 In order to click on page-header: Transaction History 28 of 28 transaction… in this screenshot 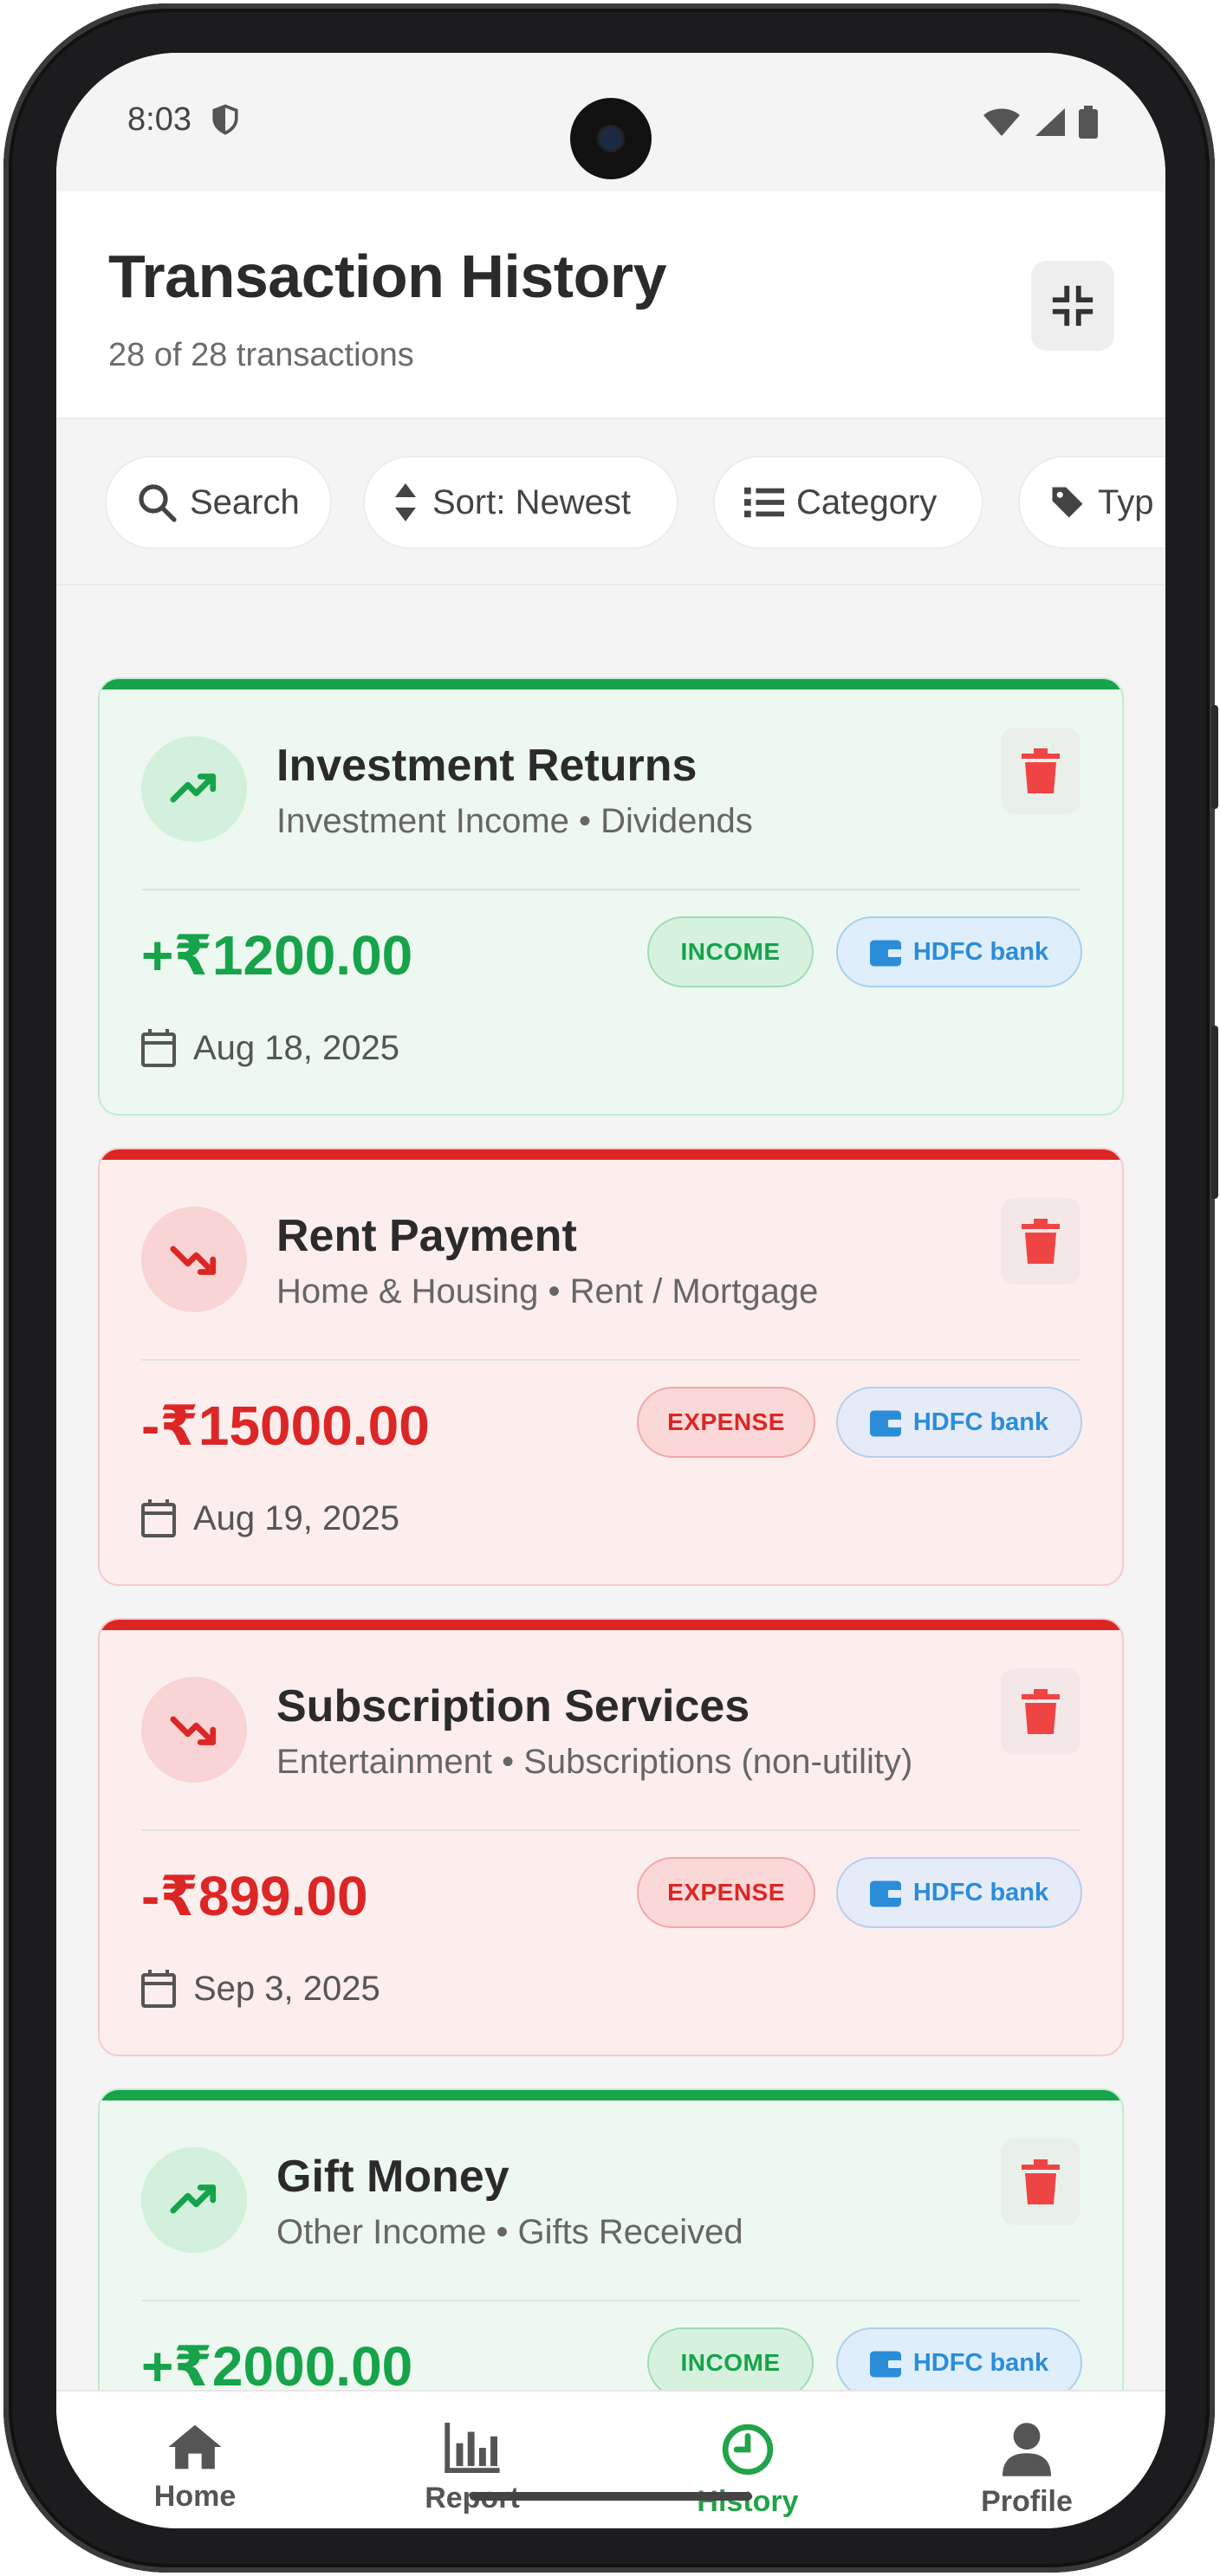, I will do `click(610, 305)`.